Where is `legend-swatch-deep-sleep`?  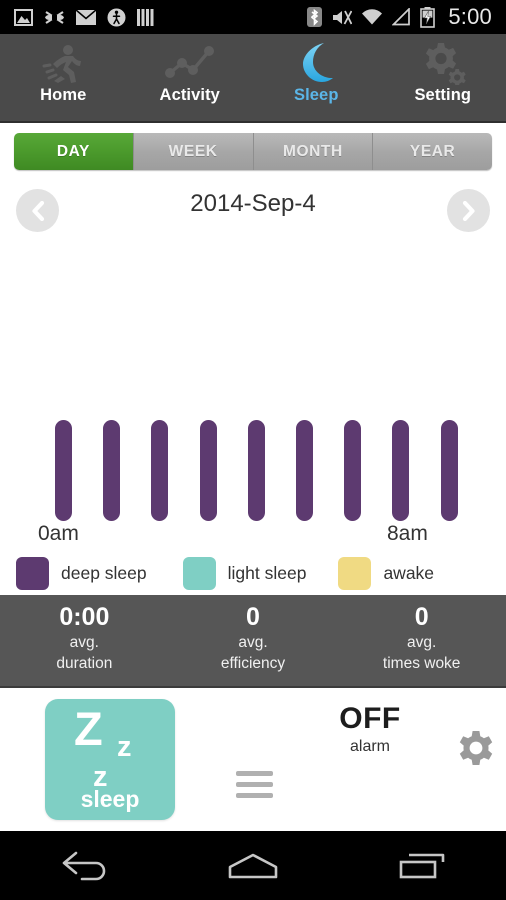 legend-swatch-deep-sleep is located at coordinates (32, 573).